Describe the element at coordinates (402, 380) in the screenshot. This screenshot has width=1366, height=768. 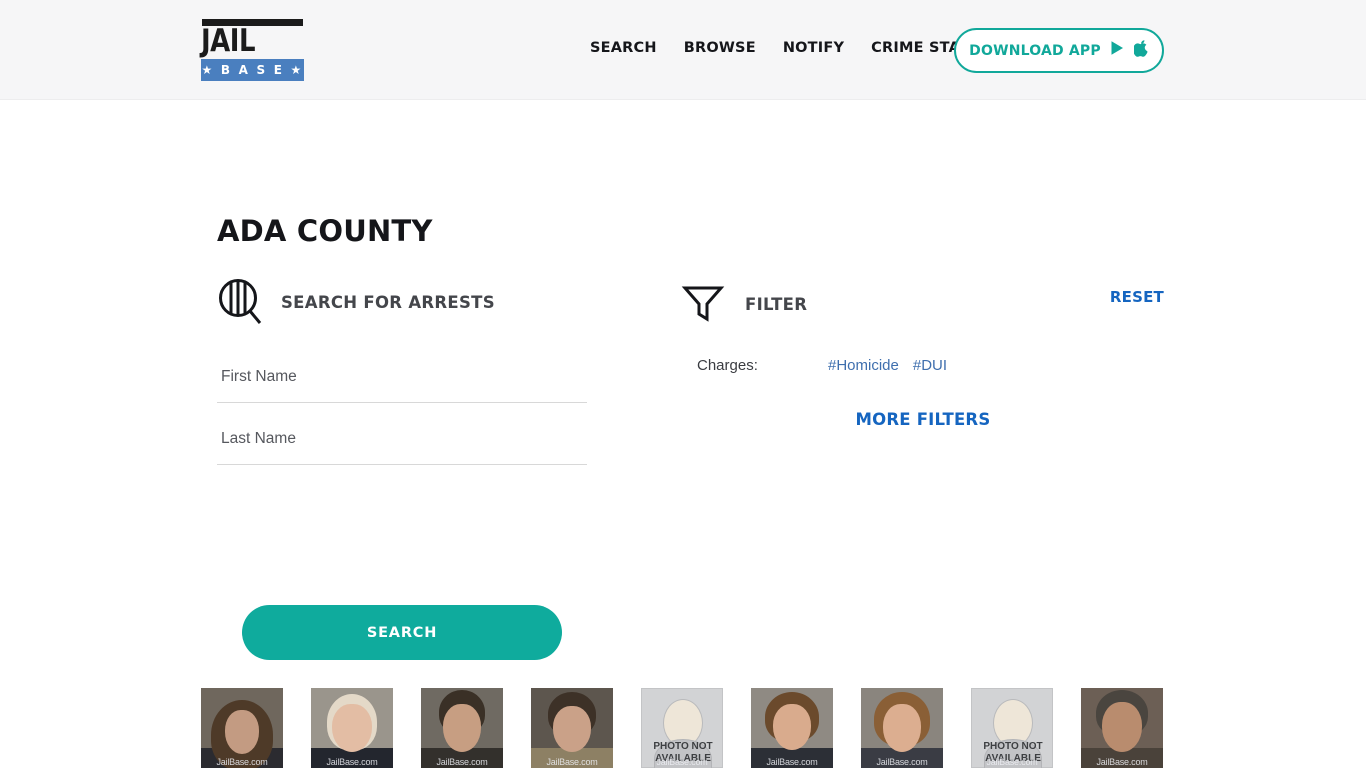
I see `first-name-input` at that location.